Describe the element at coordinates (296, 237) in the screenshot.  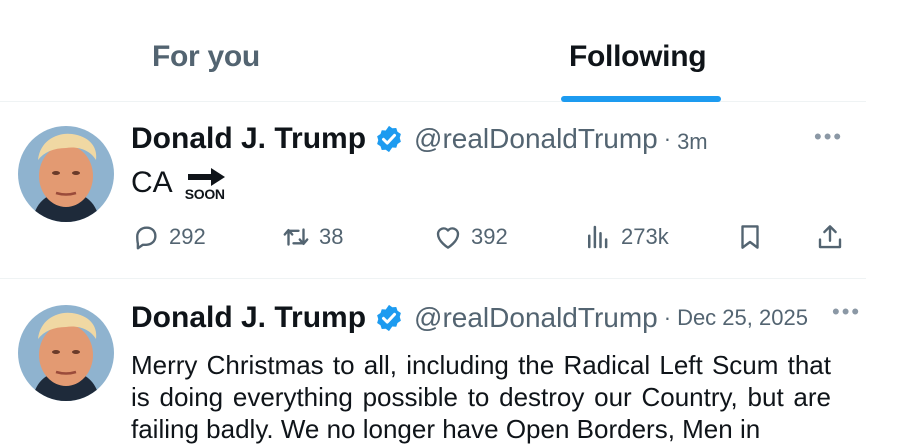
I see `repost-icon` at that location.